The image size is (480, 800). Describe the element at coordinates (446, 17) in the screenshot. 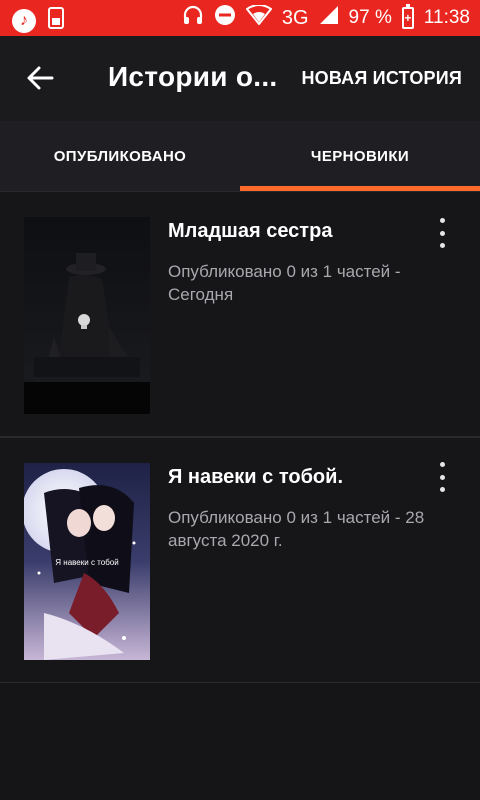

I see `clock: 11:38` at that location.